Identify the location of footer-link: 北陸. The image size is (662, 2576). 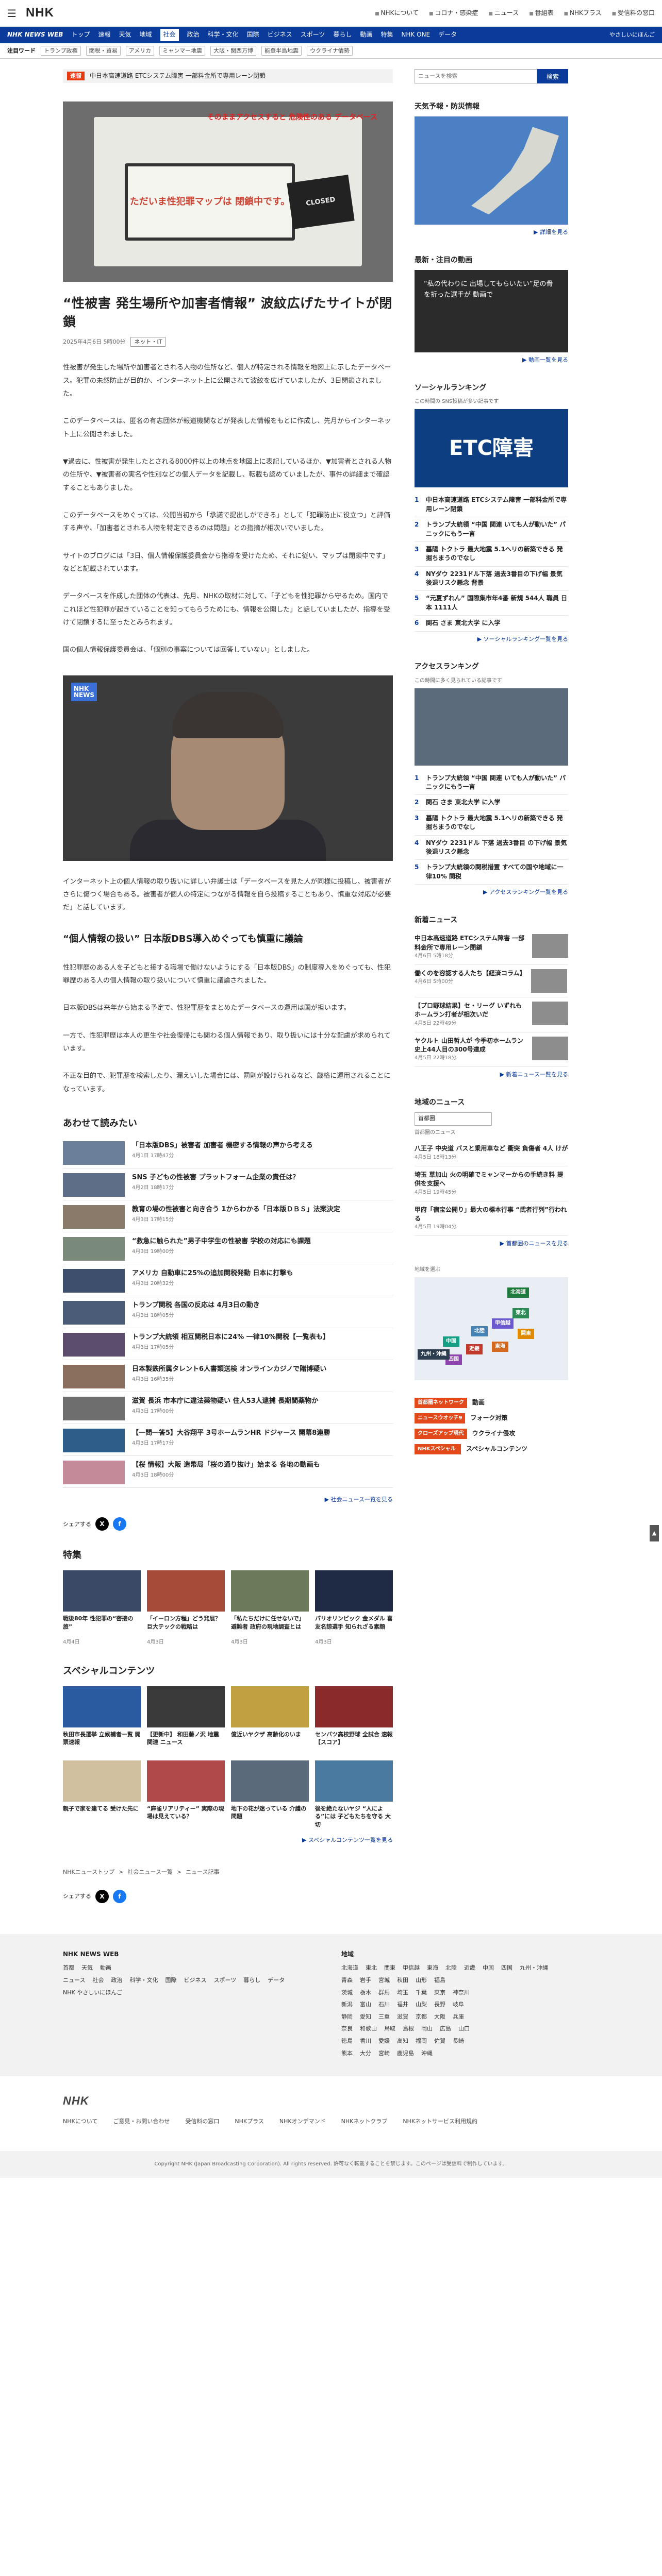
(451, 1968).